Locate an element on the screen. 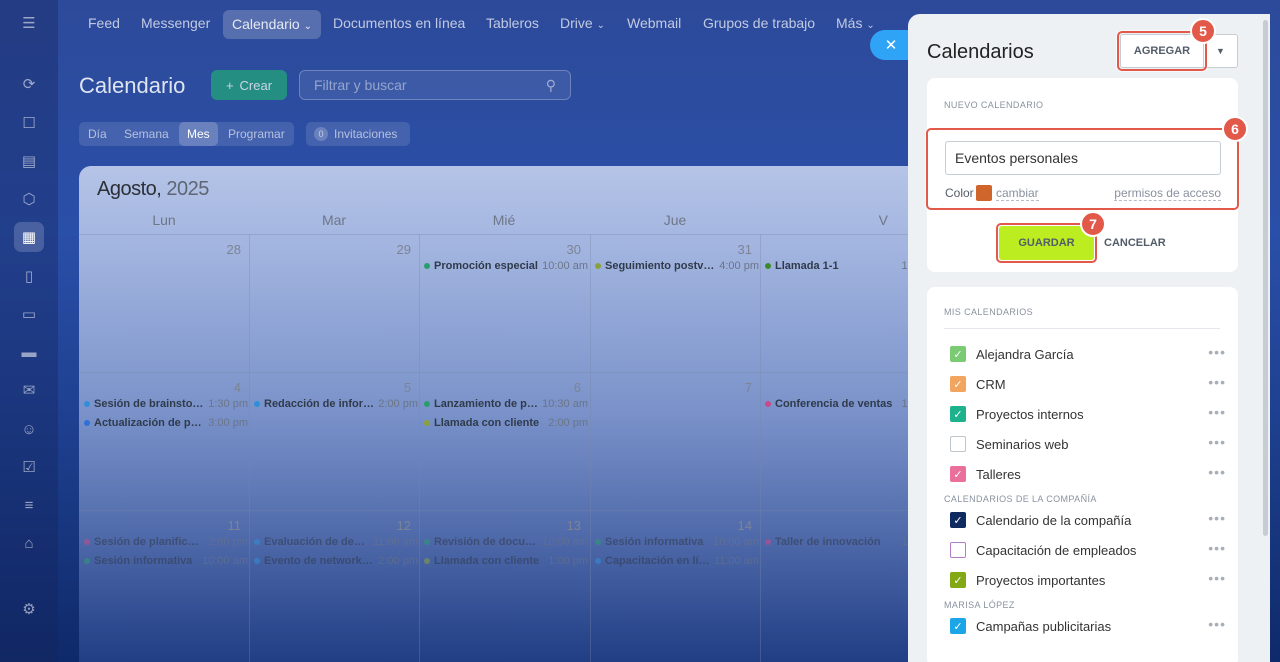 This screenshot has height=662, width=1280. hexagon-icon: ⬡ is located at coordinates (29, 199).